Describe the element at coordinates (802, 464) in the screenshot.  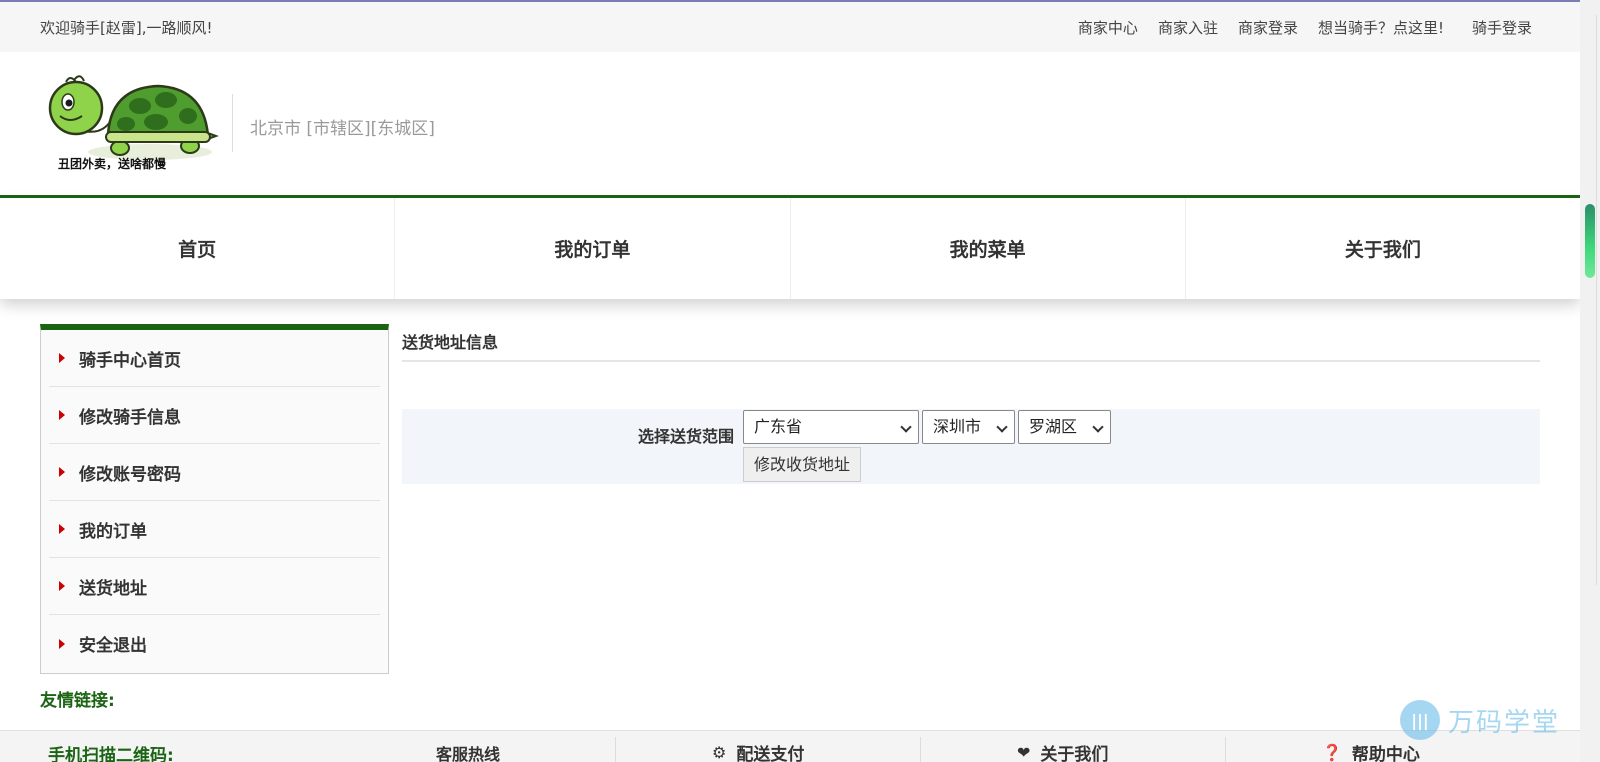
I see `update-address-button: 修改收货地址` at that location.